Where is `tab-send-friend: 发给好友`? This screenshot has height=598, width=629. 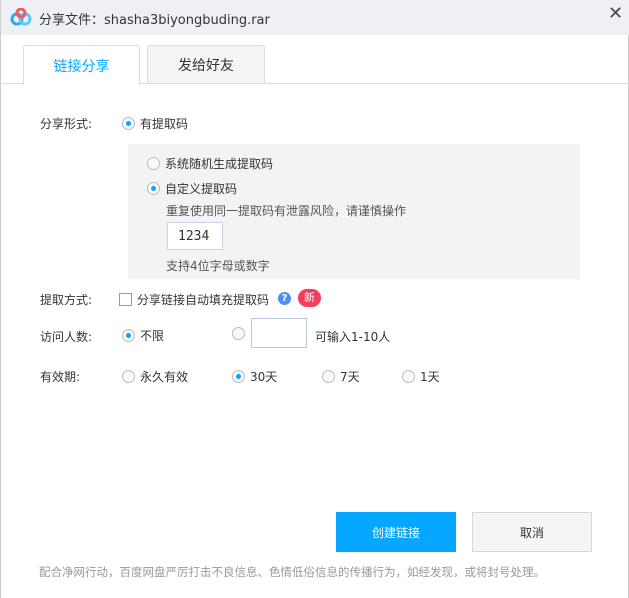
tab-send-friend: 发给好友 is located at coordinates (206, 64).